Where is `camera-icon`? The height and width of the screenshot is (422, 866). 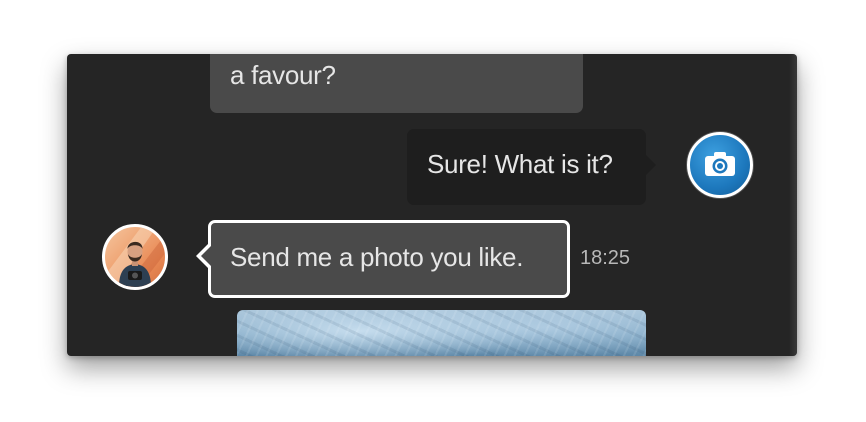 camera-icon is located at coordinates (720, 164).